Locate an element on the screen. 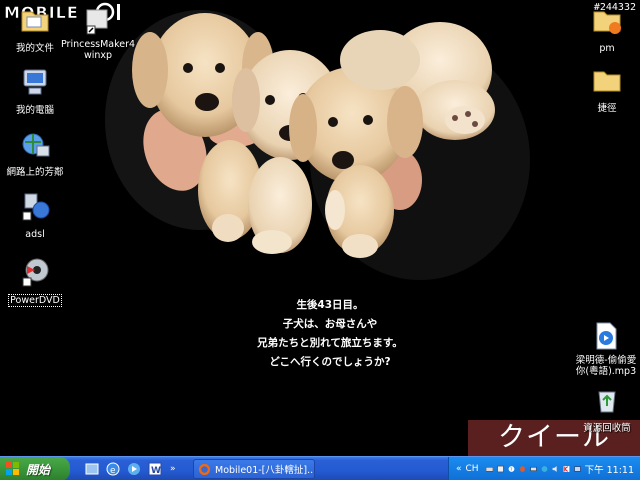 The width and height of the screenshot is (640, 480). volume-icon is located at coordinates (555, 469).